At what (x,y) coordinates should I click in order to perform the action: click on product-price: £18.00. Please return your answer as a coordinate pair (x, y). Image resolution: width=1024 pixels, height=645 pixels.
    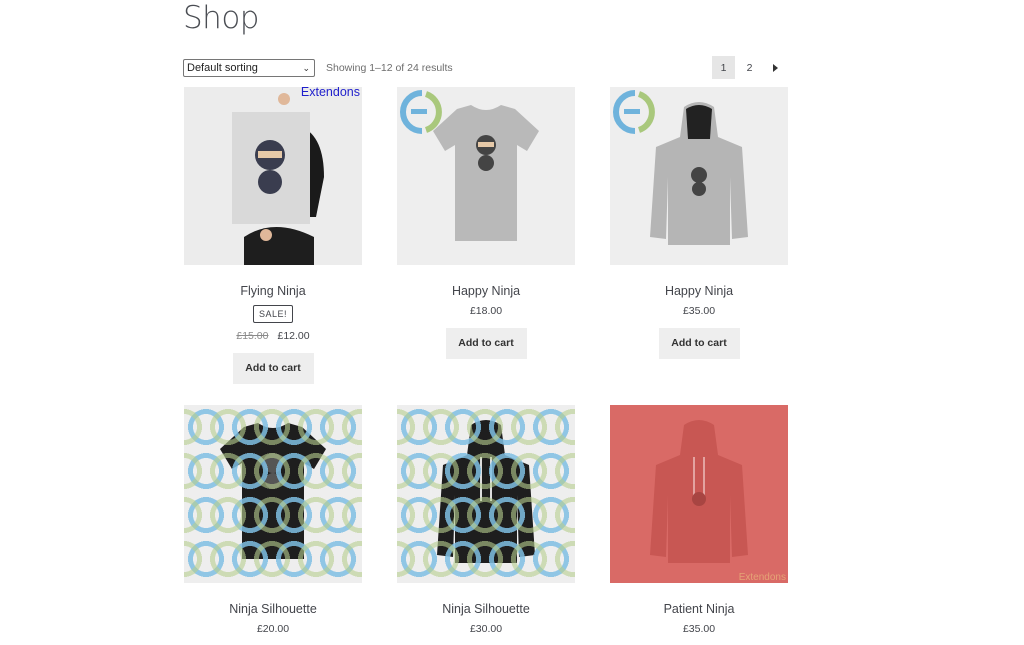
    Looking at the image, I should click on (486, 311).